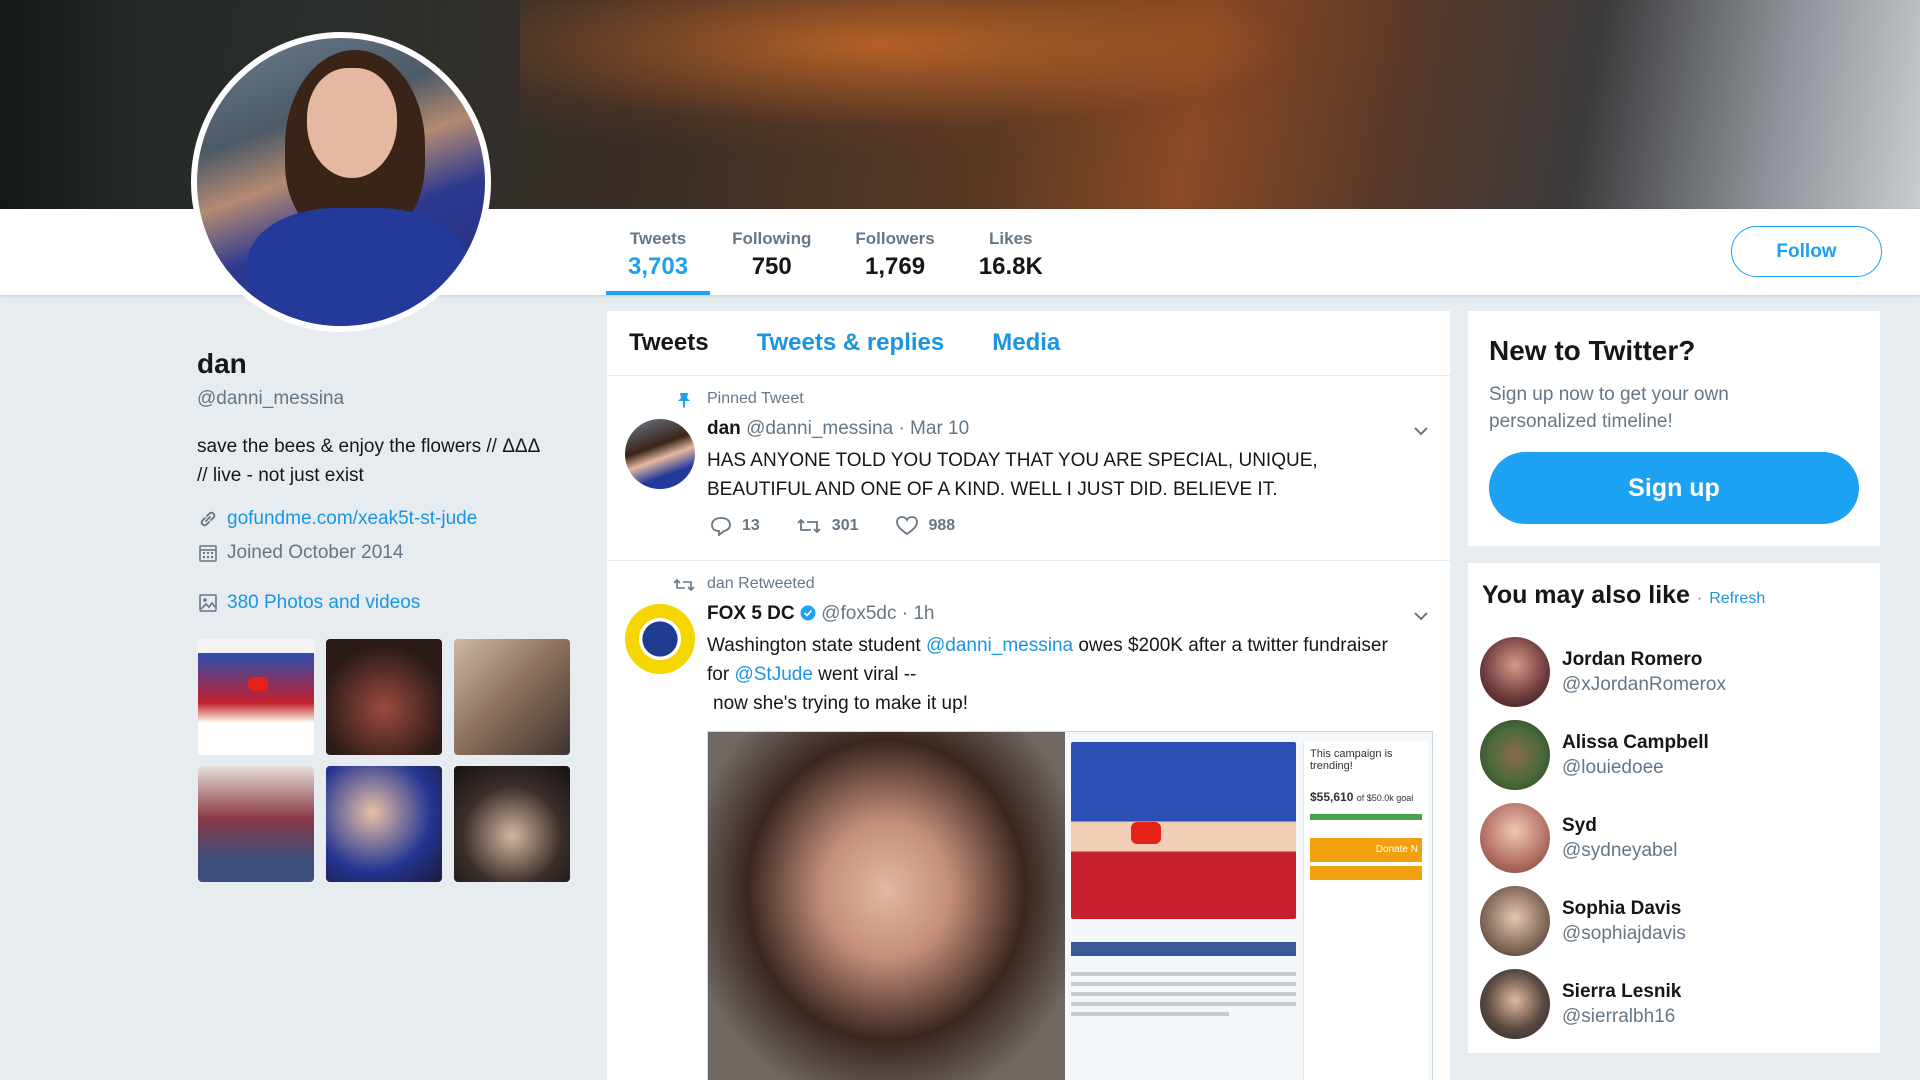  I want to click on suggested-user-name: Jordan Romero, so click(1644, 660).